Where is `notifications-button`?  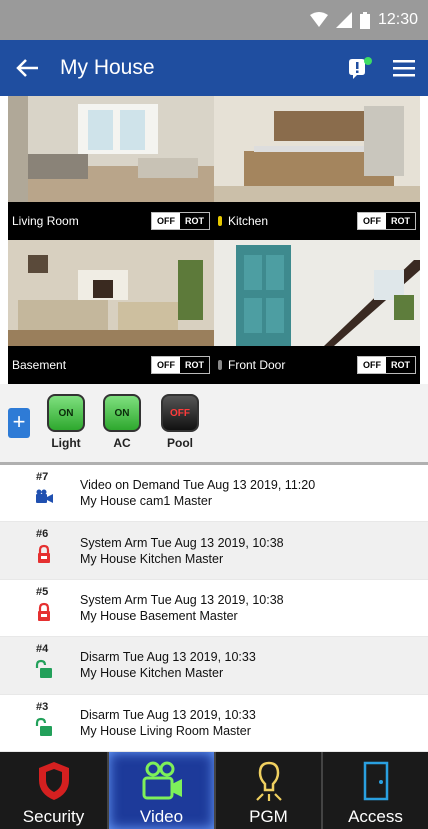 notifications-button is located at coordinates (360, 68).